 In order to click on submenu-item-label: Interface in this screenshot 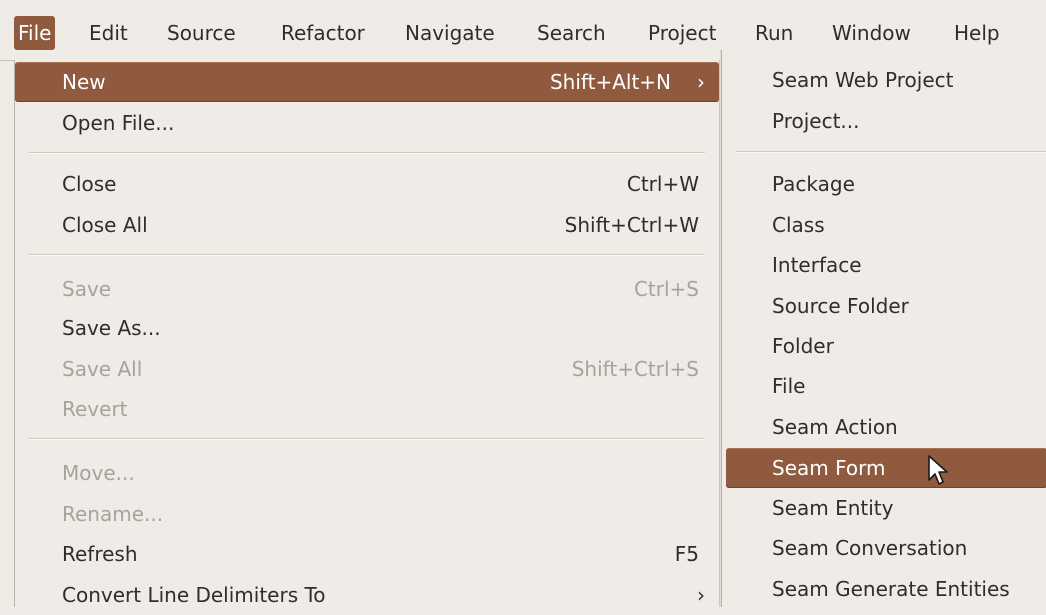, I will do `click(817, 265)`.